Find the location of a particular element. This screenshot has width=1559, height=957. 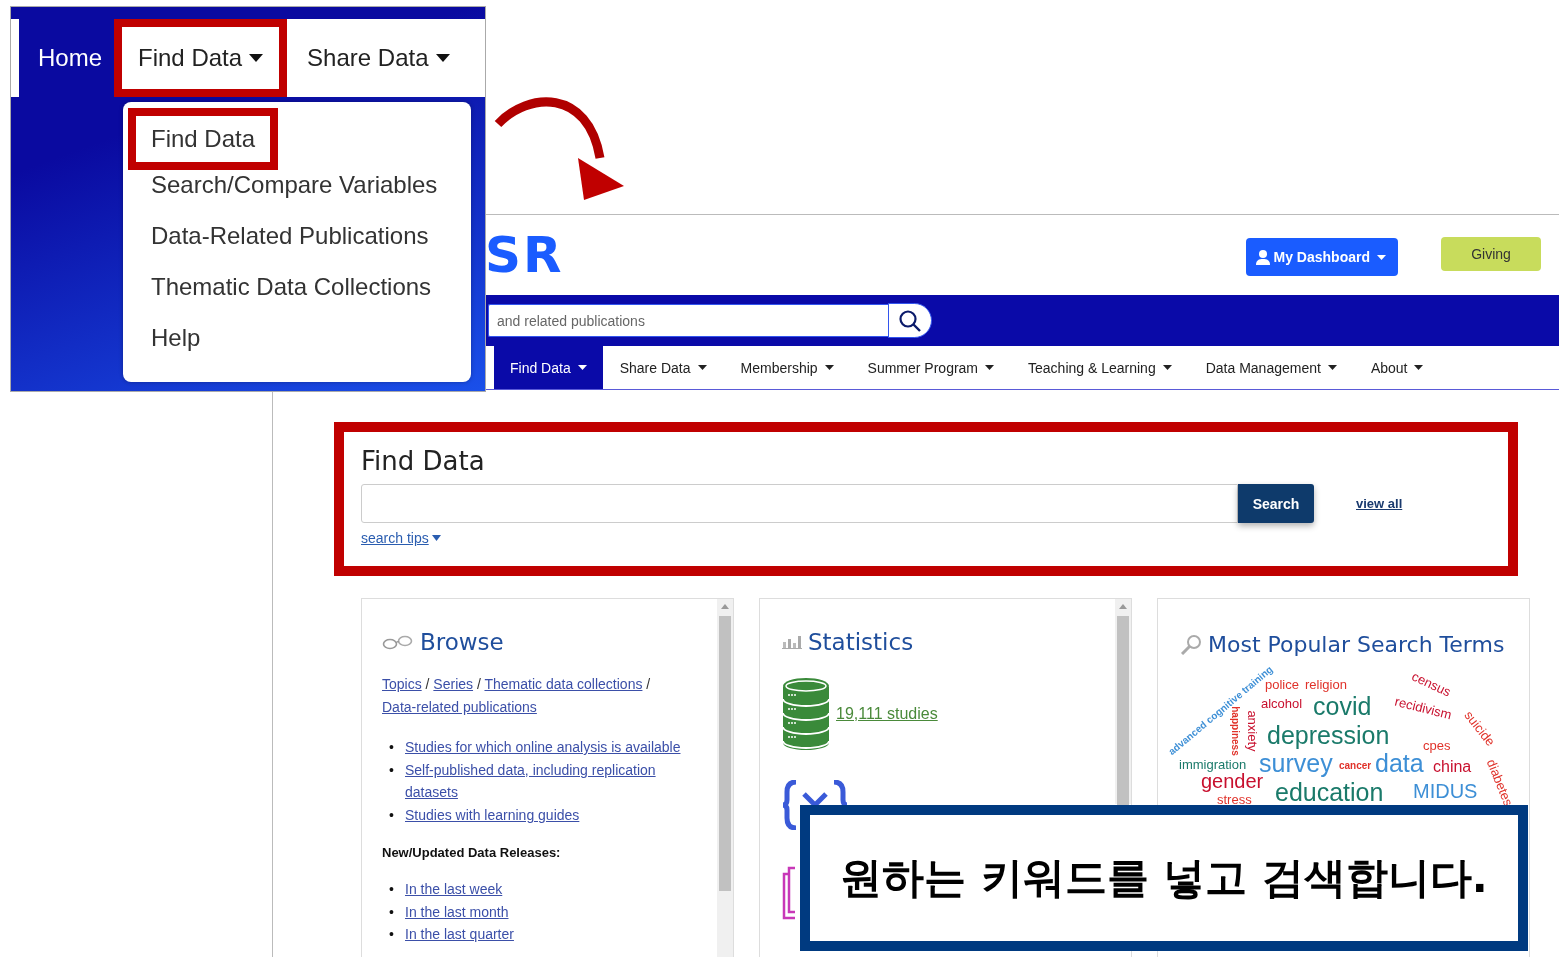

bar-chart-icon is located at coordinates (792, 642).